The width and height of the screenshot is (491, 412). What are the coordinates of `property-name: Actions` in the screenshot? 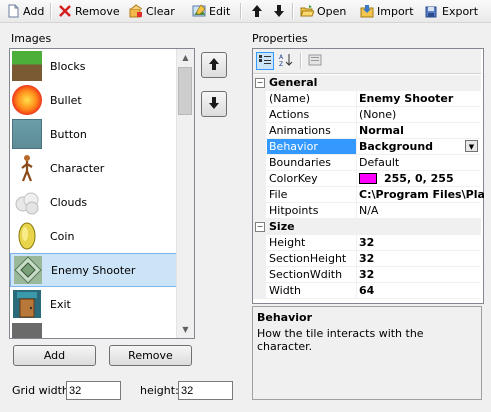 It's located at (312, 114).